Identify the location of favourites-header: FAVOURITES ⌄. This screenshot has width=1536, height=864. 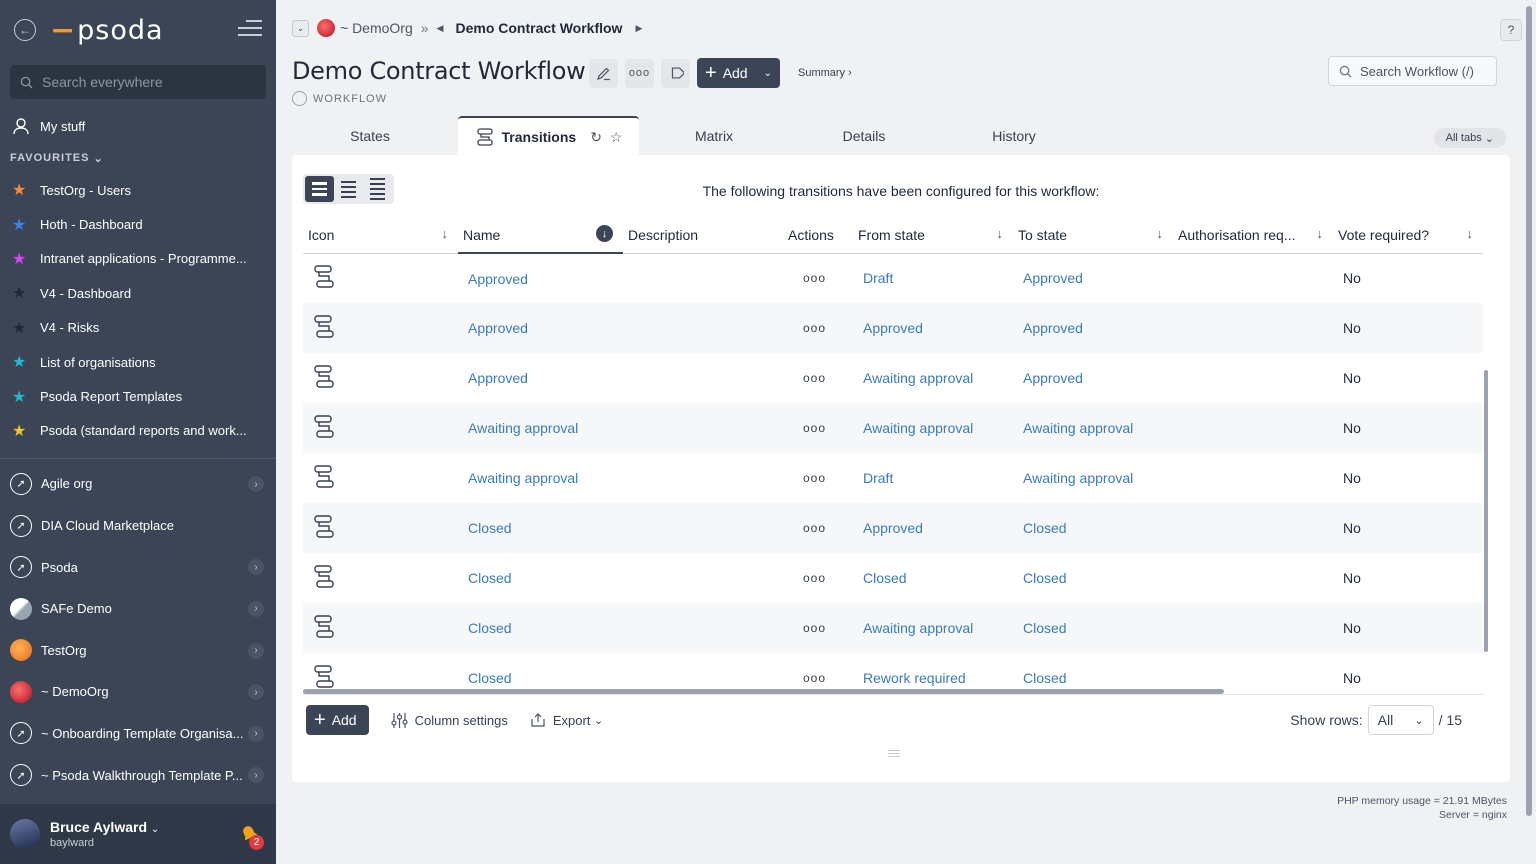
(138, 158).